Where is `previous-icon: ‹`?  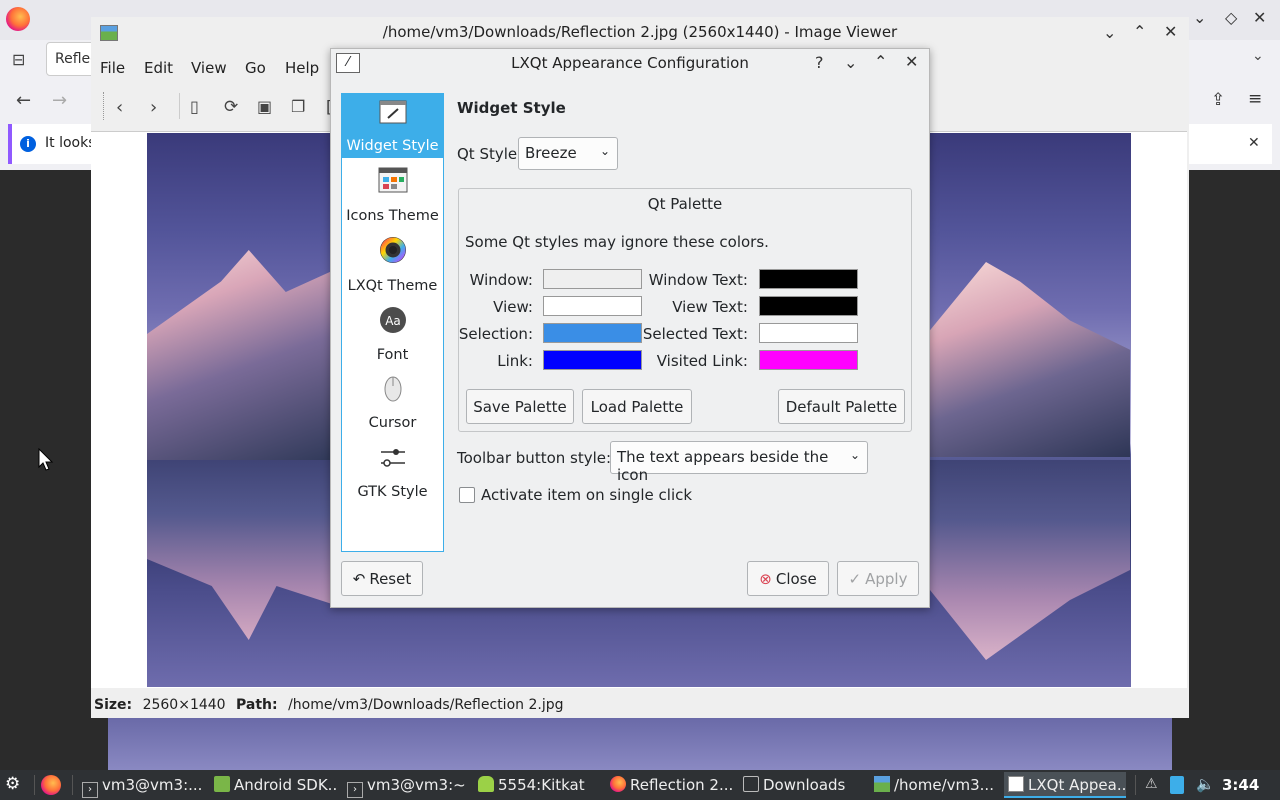 previous-icon: ‹ is located at coordinates (119, 107).